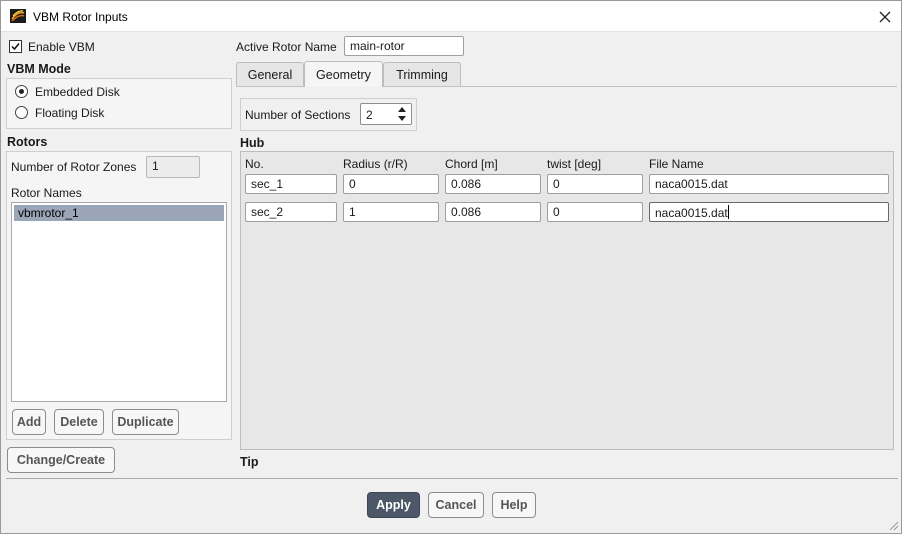  What do you see at coordinates (18, 16) in the screenshot?
I see `app-icon` at bounding box center [18, 16].